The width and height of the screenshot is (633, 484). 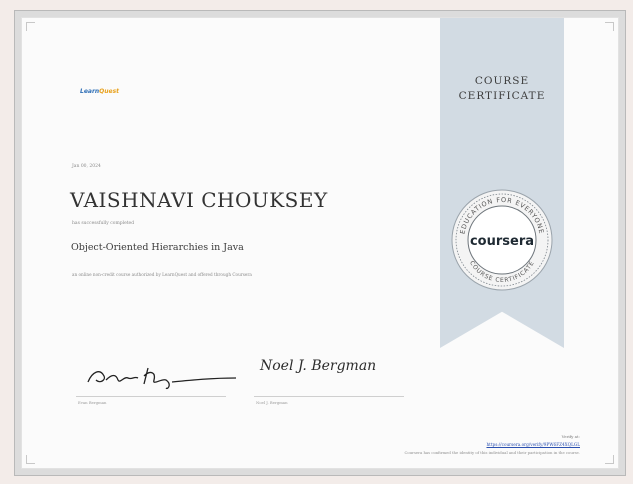 I want to click on ribbon-title-line2: CERTIFICATE, so click(x=502, y=96).